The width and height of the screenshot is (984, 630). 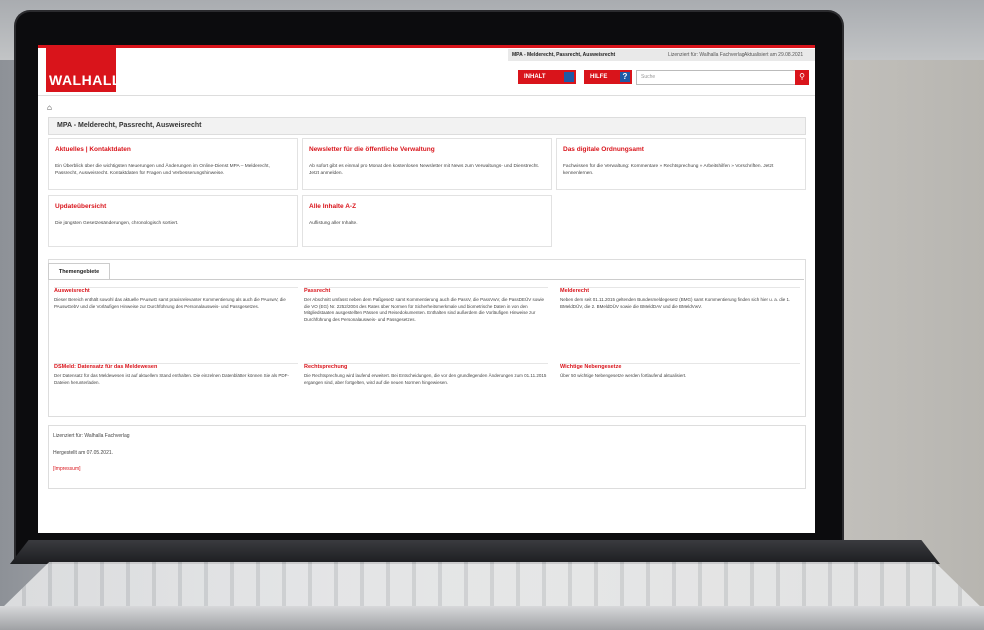 What do you see at coordinates (680, 291) in the screenshot?
I see `theme-title: Melderecht` at bounding box center [680, 291].